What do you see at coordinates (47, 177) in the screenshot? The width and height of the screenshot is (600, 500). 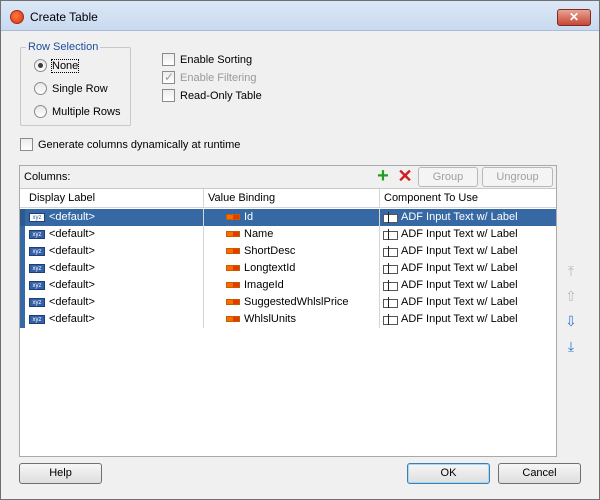 I see `columns-label: Columns:` at bounding box center [47, 177].